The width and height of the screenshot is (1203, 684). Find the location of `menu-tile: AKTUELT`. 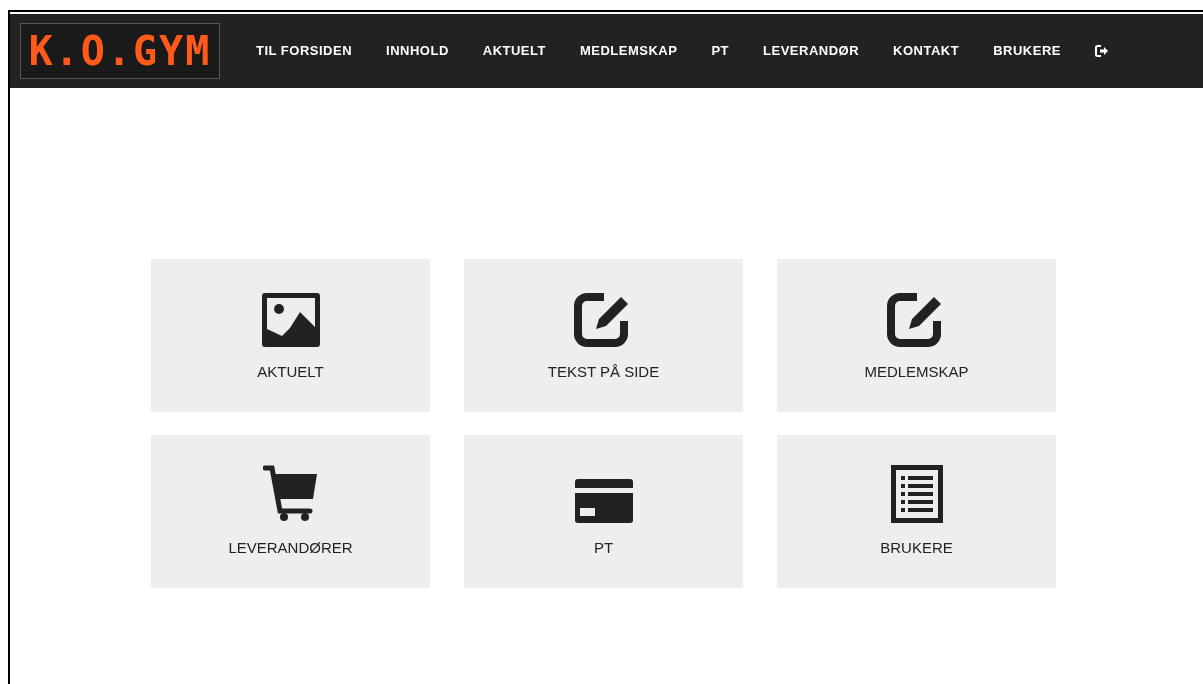

menu-tile: AKTUELT is located at coordinates (290, 335).